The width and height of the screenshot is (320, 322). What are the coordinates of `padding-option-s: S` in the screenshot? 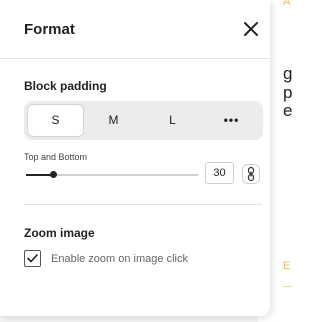 It's located at (55, 120).